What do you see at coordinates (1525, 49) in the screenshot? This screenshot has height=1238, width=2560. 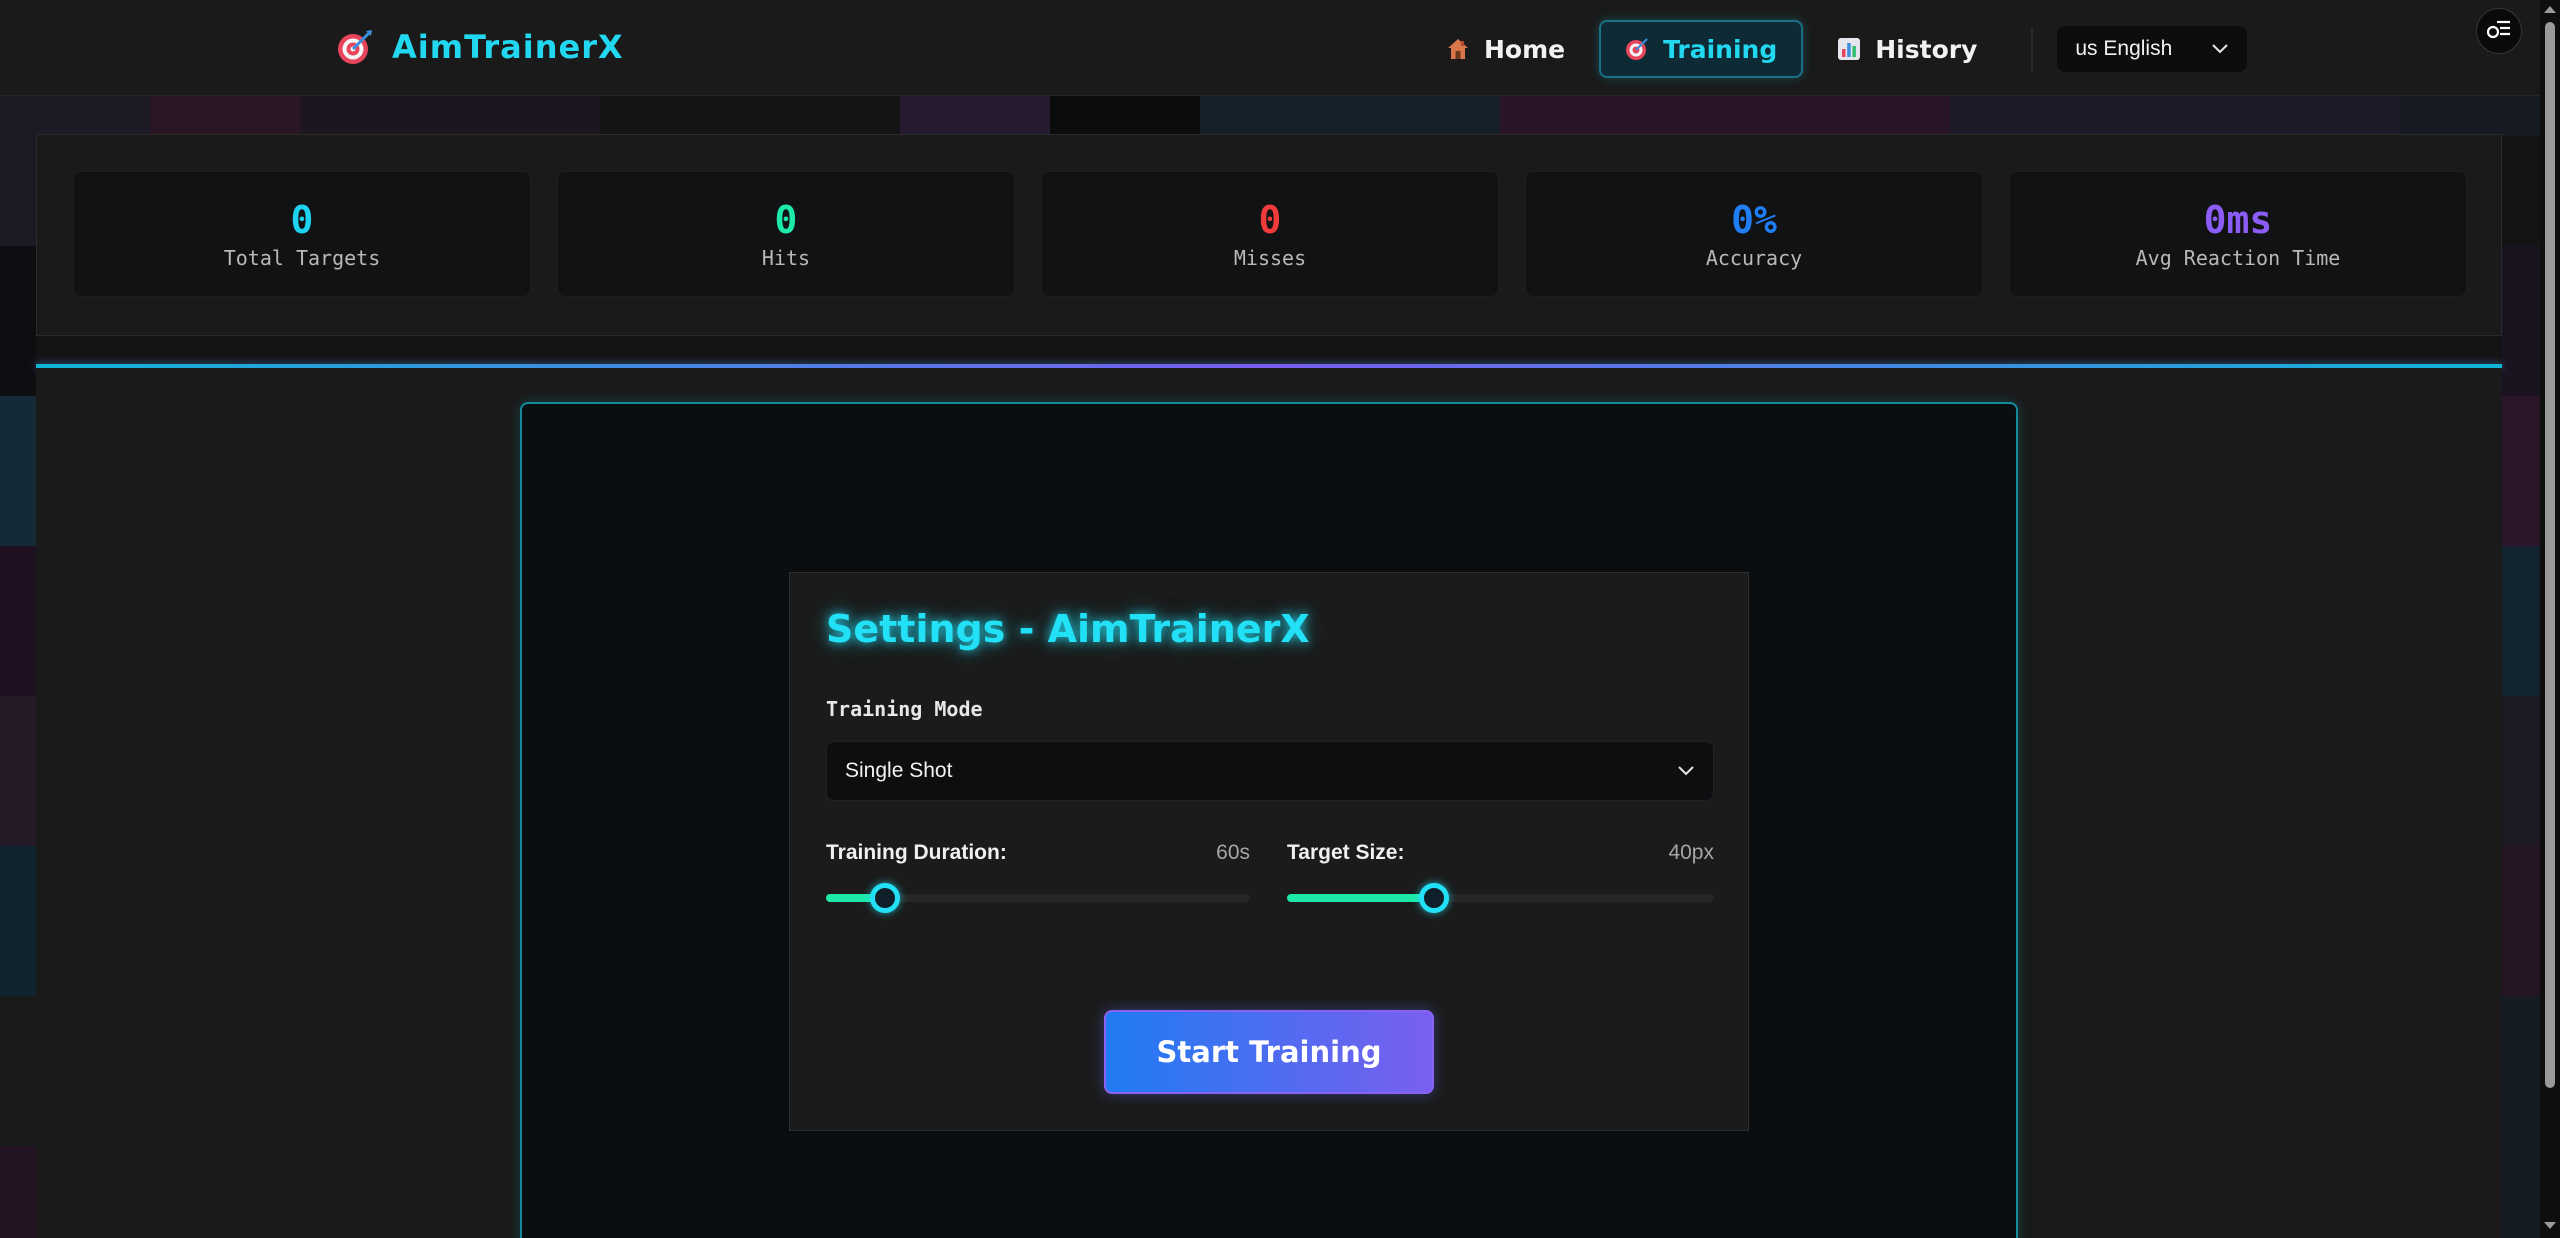 I see `nav-home-label: Home` at bounding box center [1525, 49].